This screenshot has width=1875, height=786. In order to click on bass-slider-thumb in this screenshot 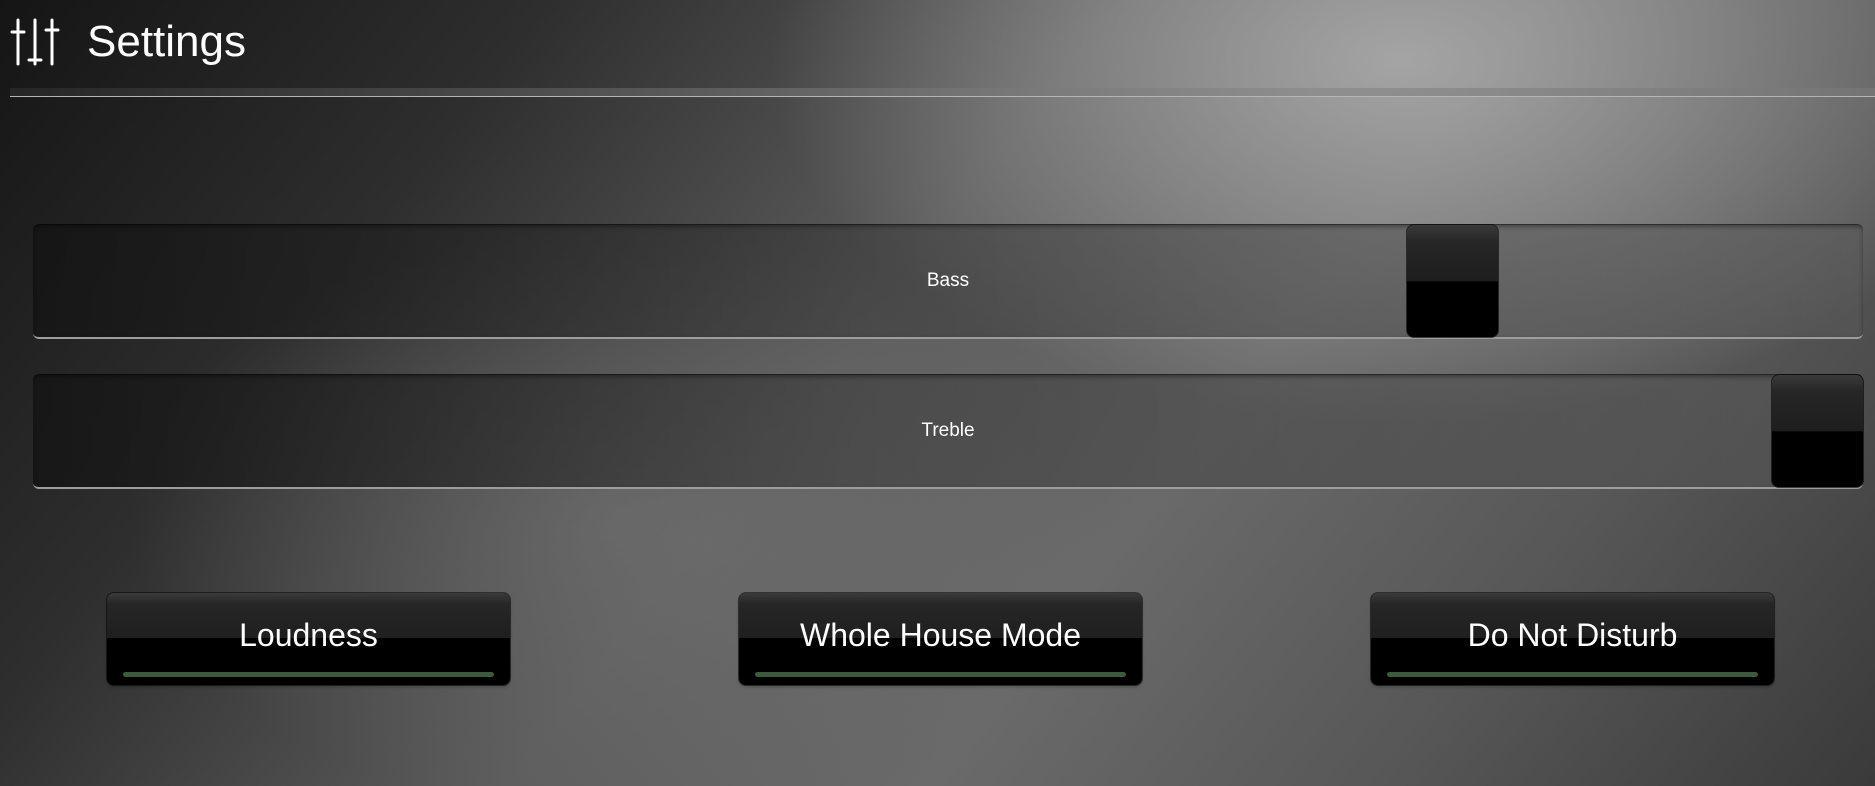, I will do `click(1452, 281)`.